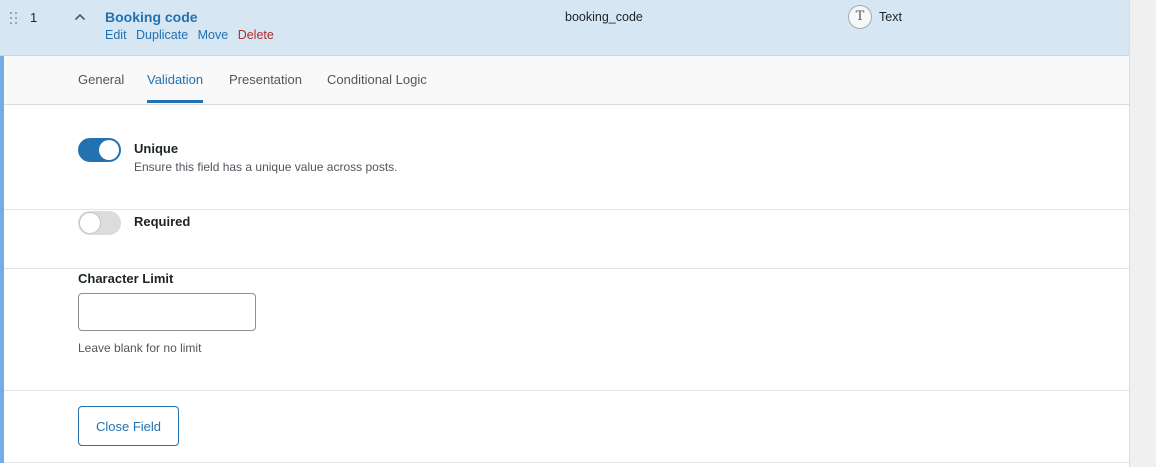  Describe the element at coordinates (116, 35) in the screenshot. I see `edit-link: Edit` at that location.